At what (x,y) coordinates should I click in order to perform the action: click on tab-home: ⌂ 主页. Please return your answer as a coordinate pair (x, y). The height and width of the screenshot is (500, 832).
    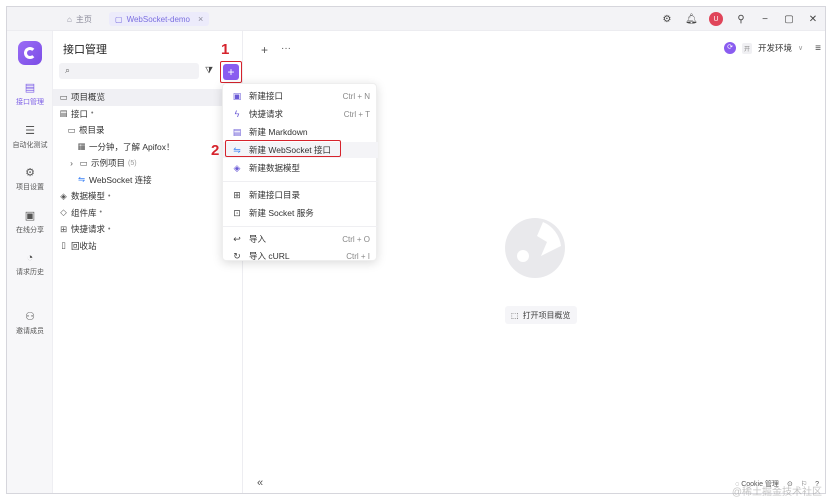
    Looking at the image, I should click on (79, 19).